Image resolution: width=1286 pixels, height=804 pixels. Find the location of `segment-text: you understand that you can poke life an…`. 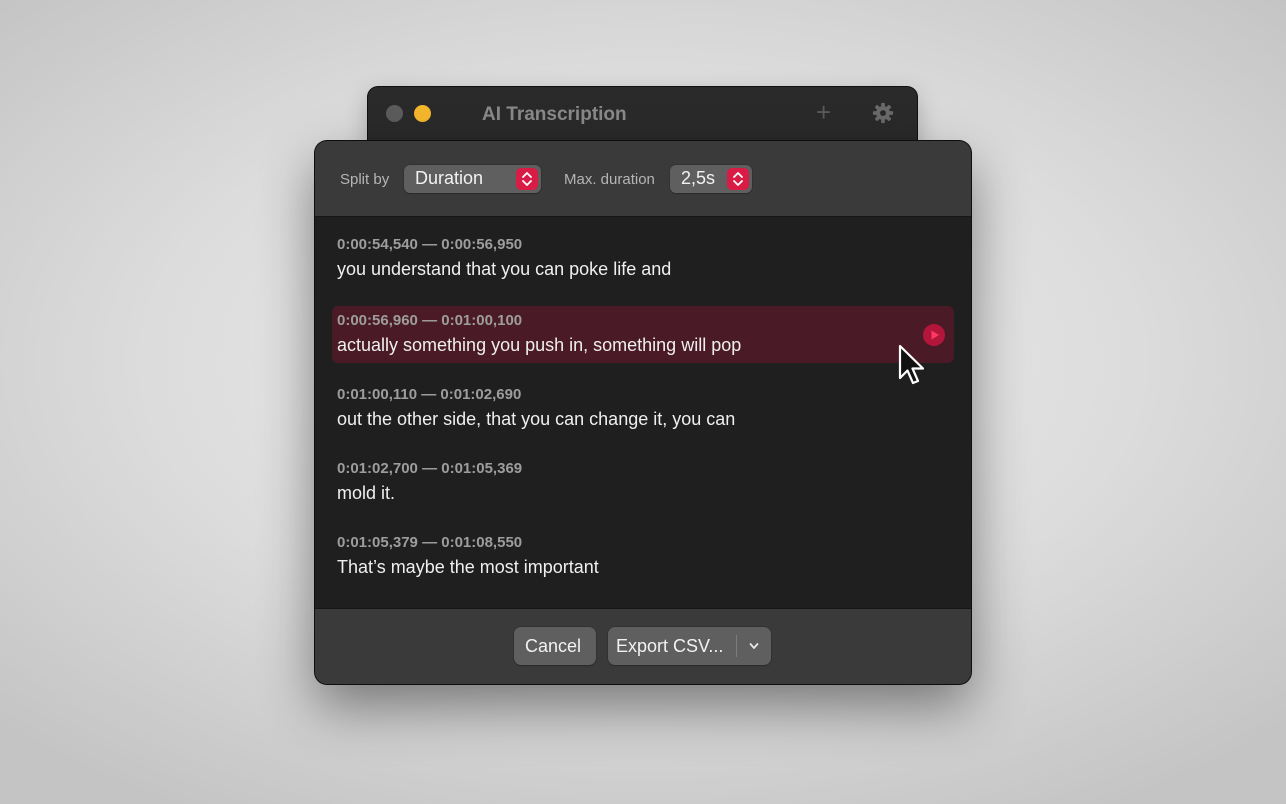

segment-text: you understand that you can poke life an… is located at coordinates (504, 269).